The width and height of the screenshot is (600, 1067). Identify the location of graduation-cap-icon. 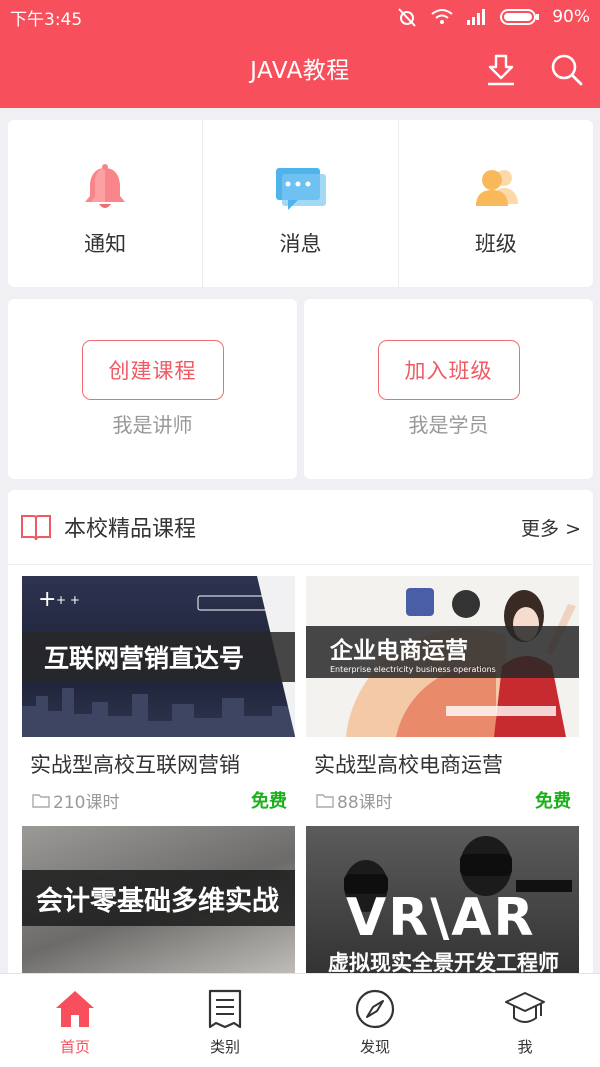
(525, 1007).